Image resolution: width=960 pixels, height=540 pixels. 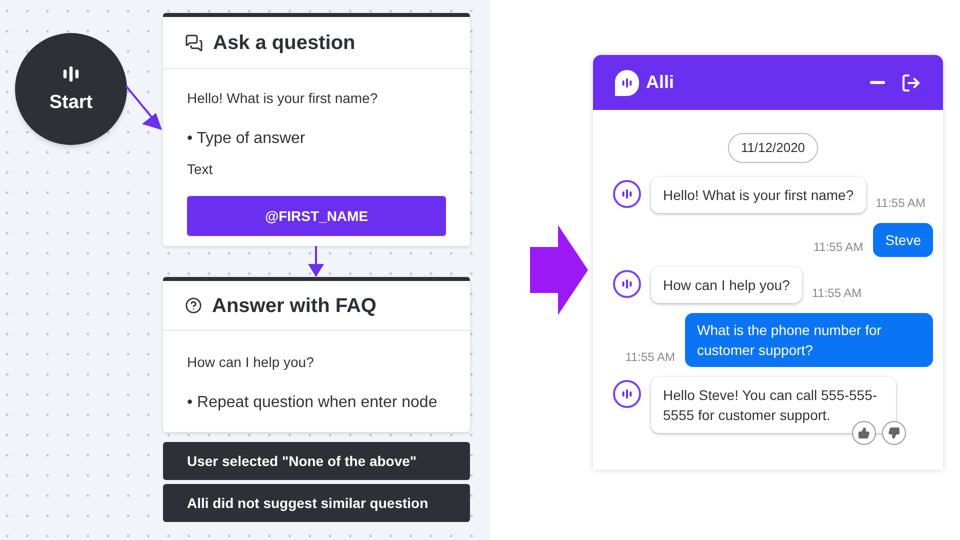 I want to click on thumbs-down-button, so click(x=894, y=432).